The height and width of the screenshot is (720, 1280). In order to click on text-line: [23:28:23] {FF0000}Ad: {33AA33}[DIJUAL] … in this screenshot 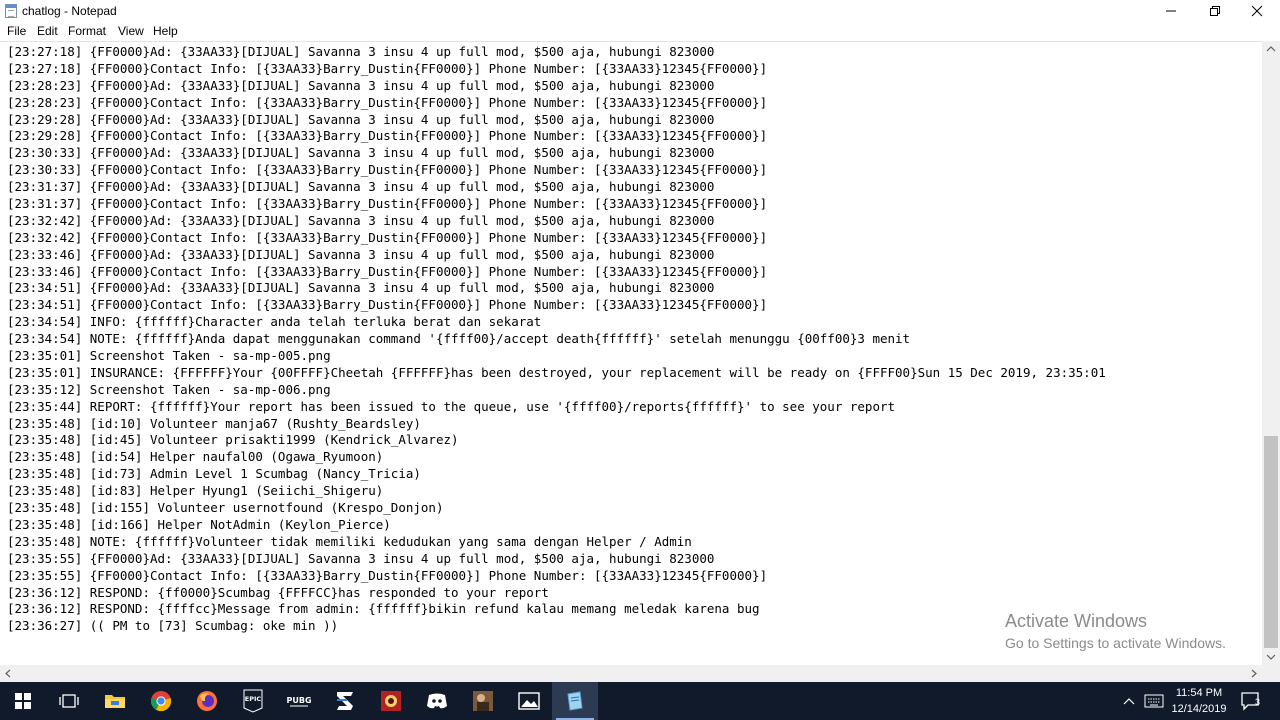, I will do `click(556, 86)`.